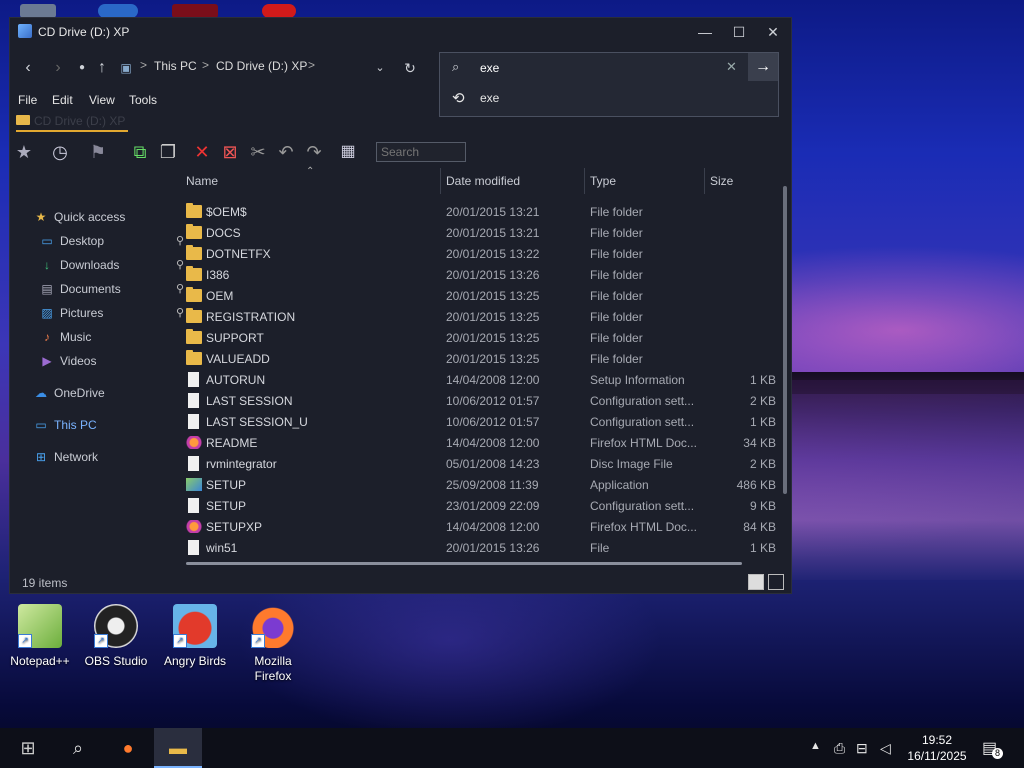 The height and width of the screenshot is (768, 1024). I want to click on cell-date: 10/06/2012 01:57, so click(493, 422).